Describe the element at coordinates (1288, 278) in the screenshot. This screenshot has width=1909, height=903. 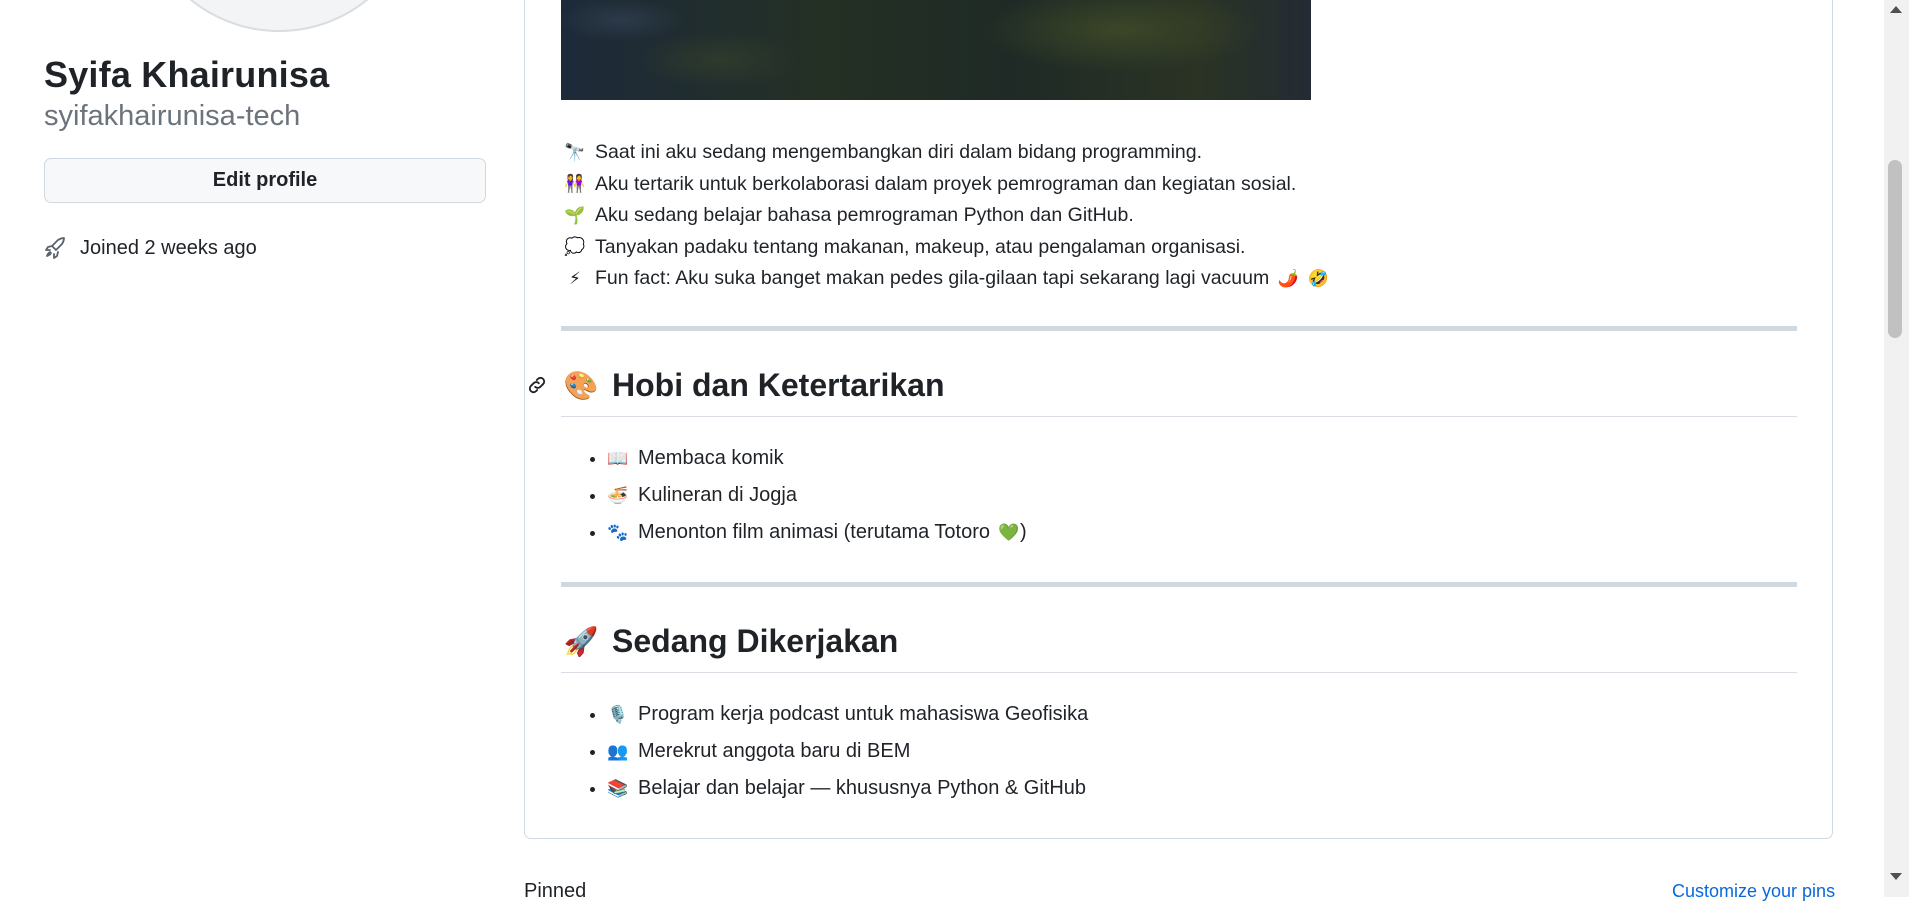
I see `chili-pepper-icon: 🌶️` at that location.